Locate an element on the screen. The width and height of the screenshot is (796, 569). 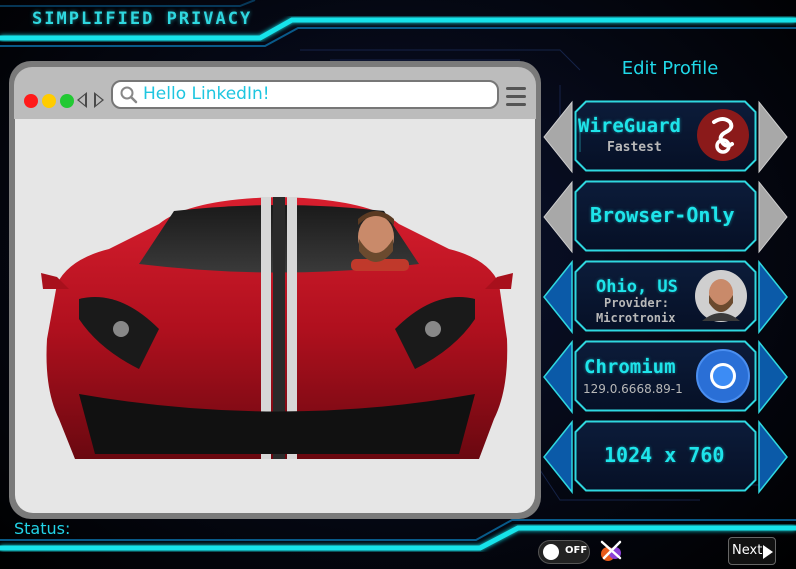
protocol-card: WireGuard Fastest is located at coordinates (665, 136).